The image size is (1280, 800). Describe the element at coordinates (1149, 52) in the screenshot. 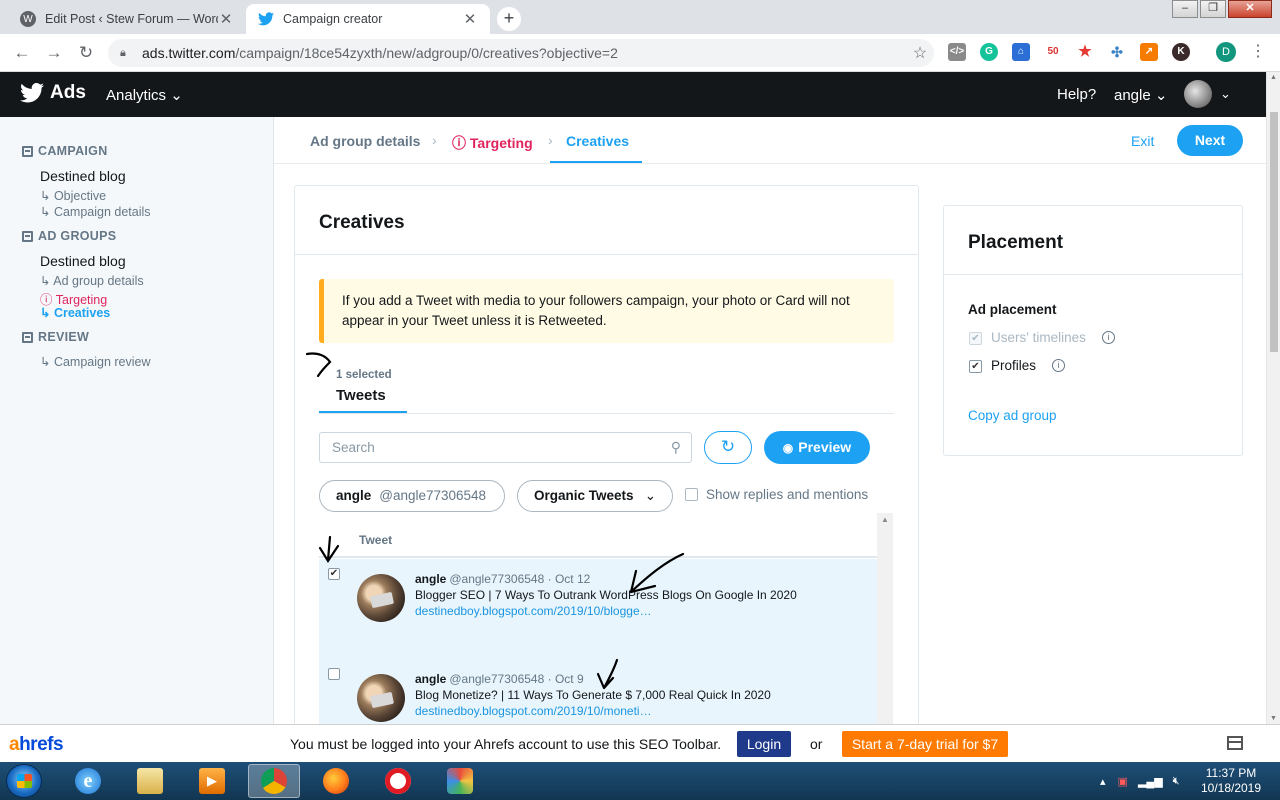

I see `extension-chart-icon: ↗` at that location.